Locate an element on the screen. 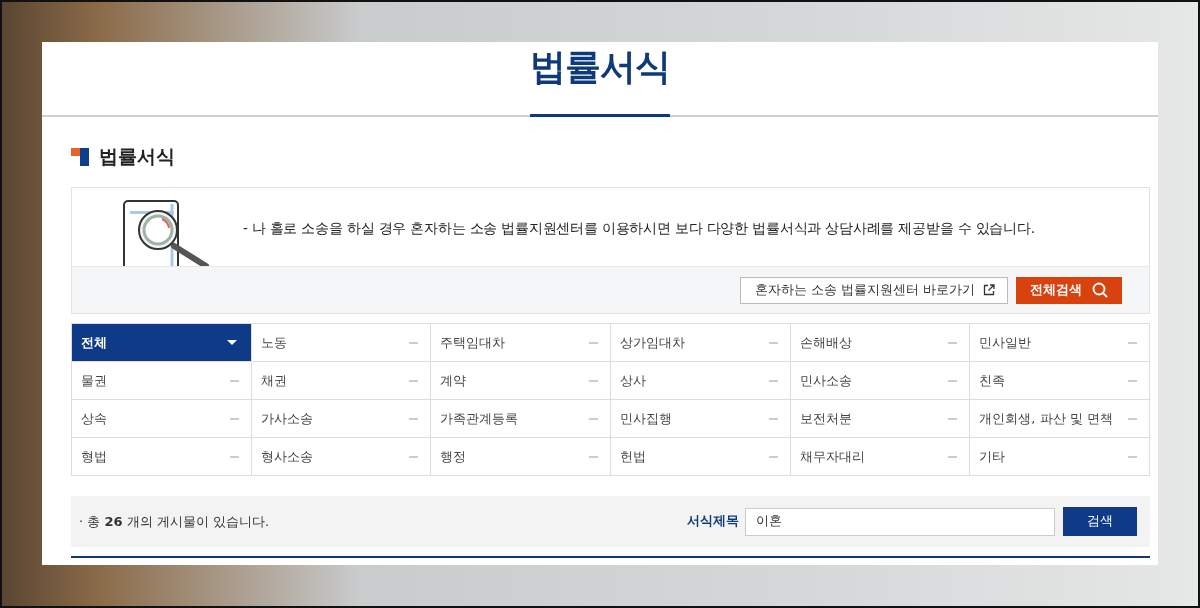 Image resolution: width=1200 pixels, height=608 pixels. category-tab: 기타 is located at coordinates (1060, 457).